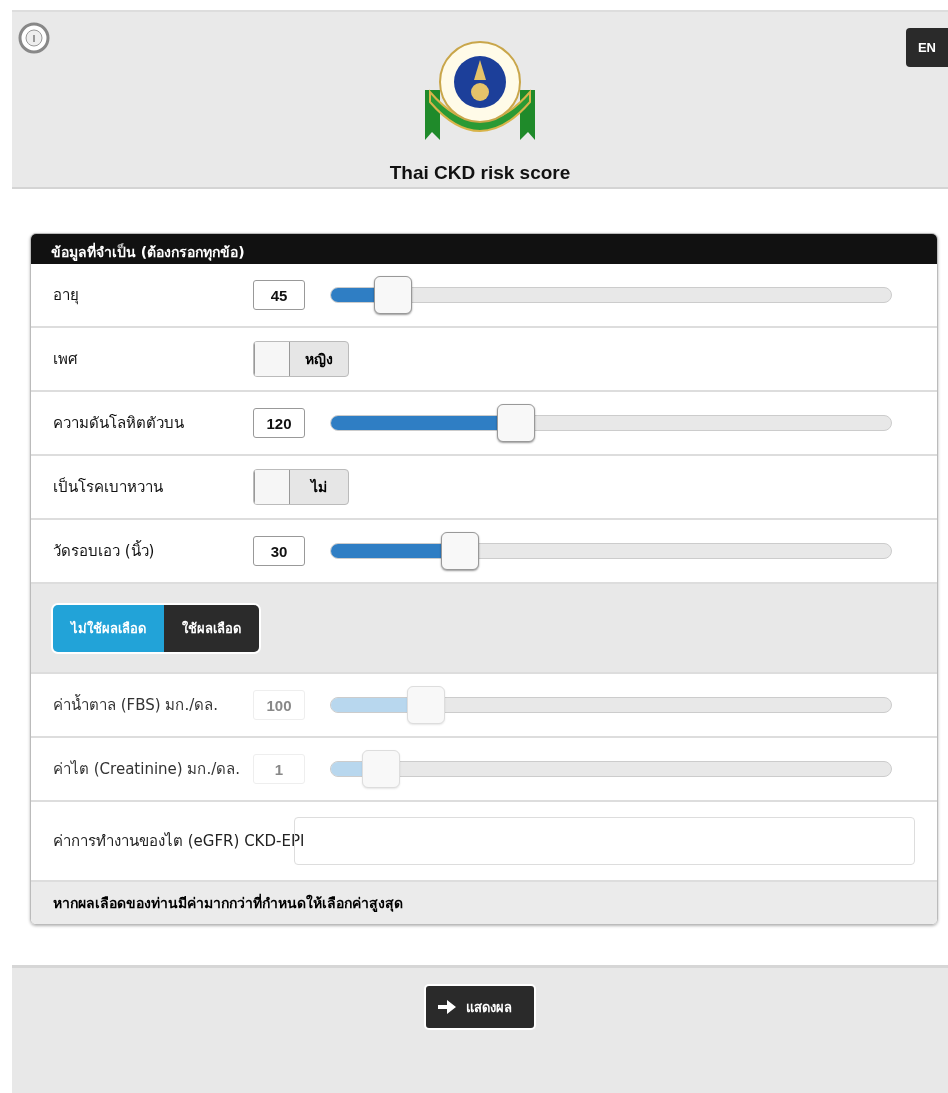 The height and width of the screenshot is (1093, 948). What do you see at coordinates (484, 249) in the screenshot?
I see `panel-title: ข้อมูลที่จำเป็น (ต้องกรอกทุกข้อ)` at bounding box center [484, 249].